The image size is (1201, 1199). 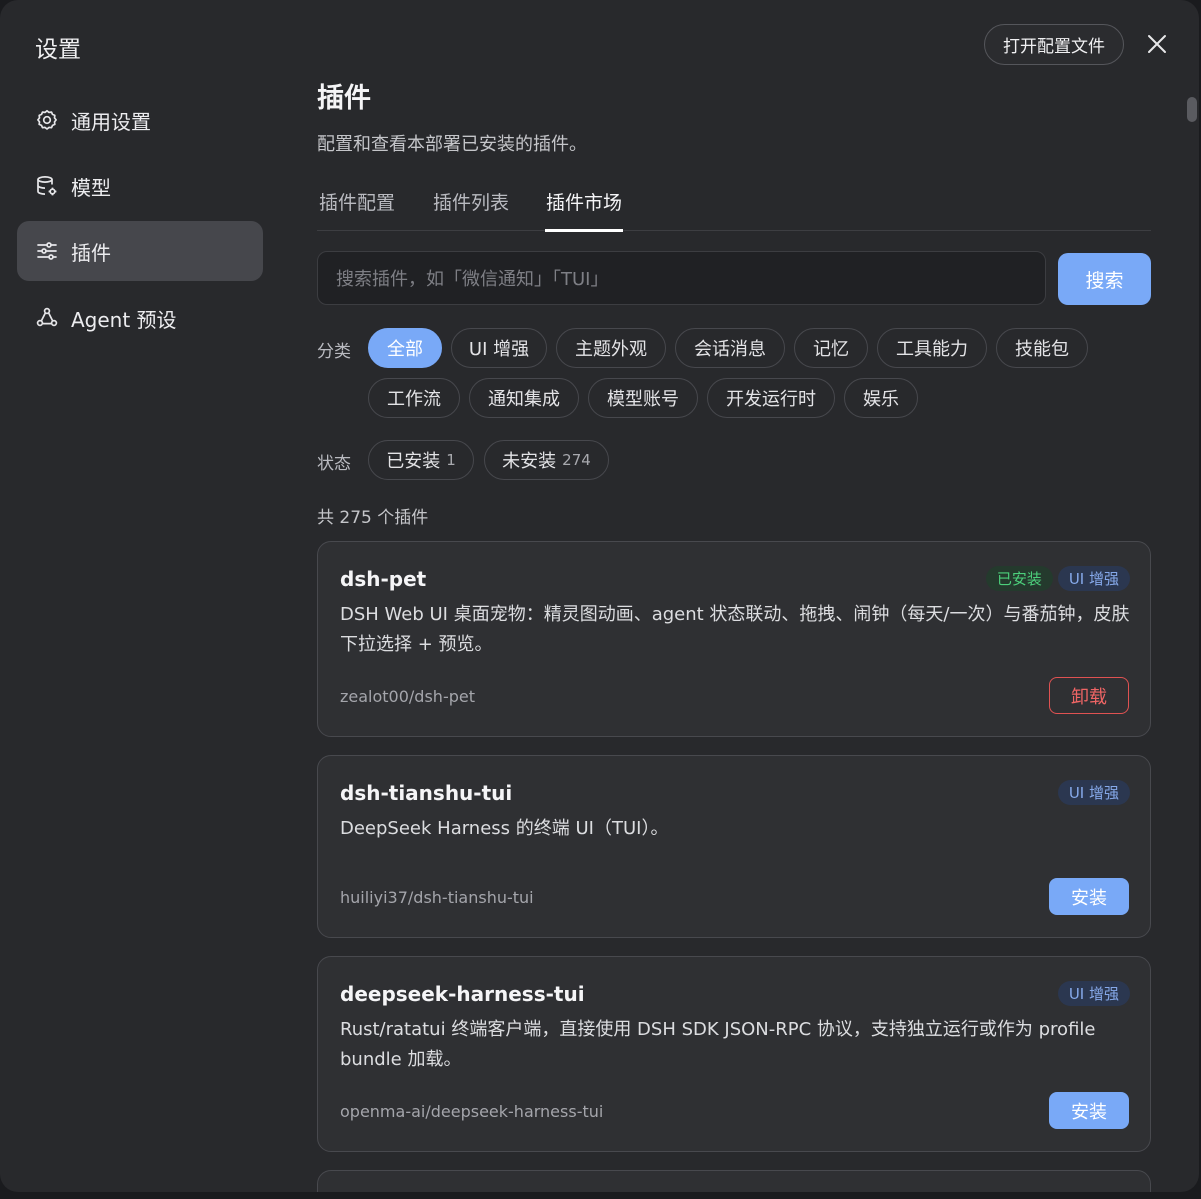 I want to click on sidebar-item-agent-presets: Agent 预设, so click(x=140, y=318).